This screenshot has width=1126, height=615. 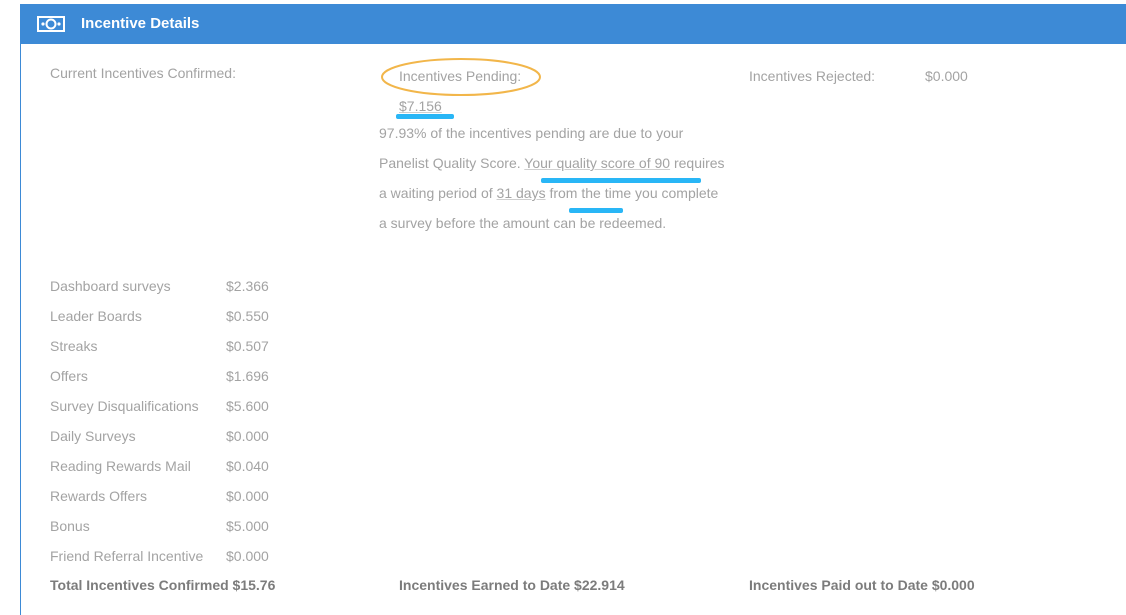 What do you see at coordinates (93, 436) in the screenshot?
I see `confirmed-item-label: Daily Surveys` at bounding box center [93, 436].